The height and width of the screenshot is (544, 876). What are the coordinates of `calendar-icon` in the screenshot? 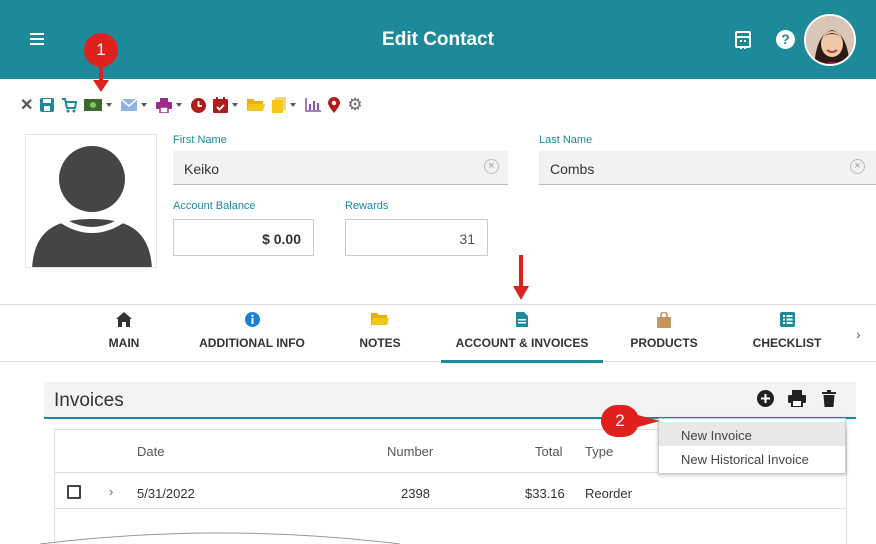 It's located at (743, 40).